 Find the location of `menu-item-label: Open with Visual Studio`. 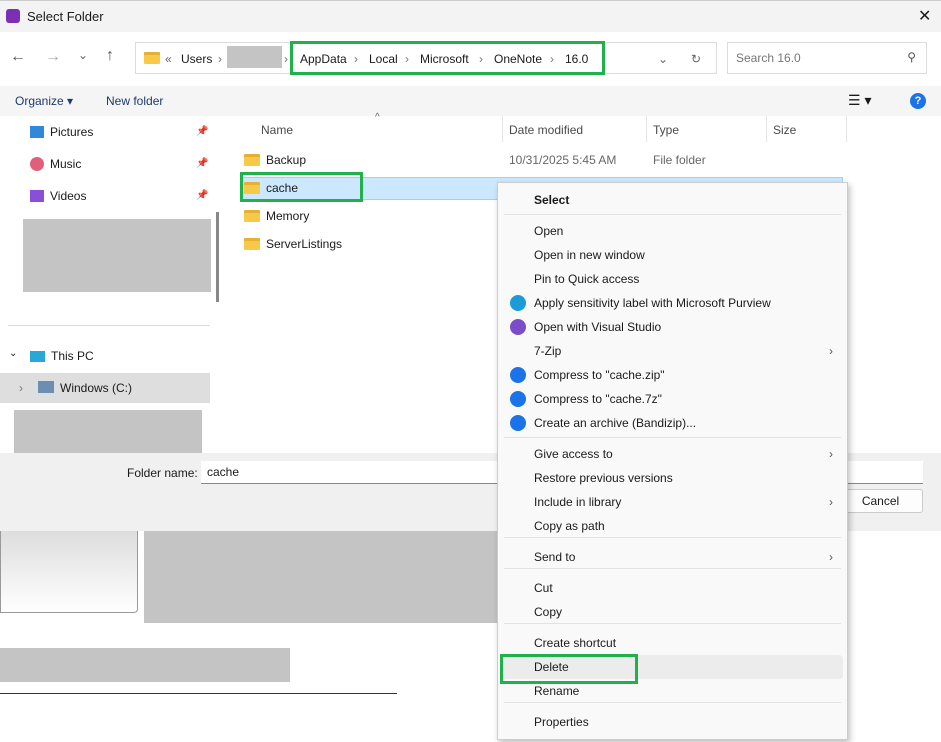

menu-item-label: Open with Visual Studio is located at coordinates (598, 327).